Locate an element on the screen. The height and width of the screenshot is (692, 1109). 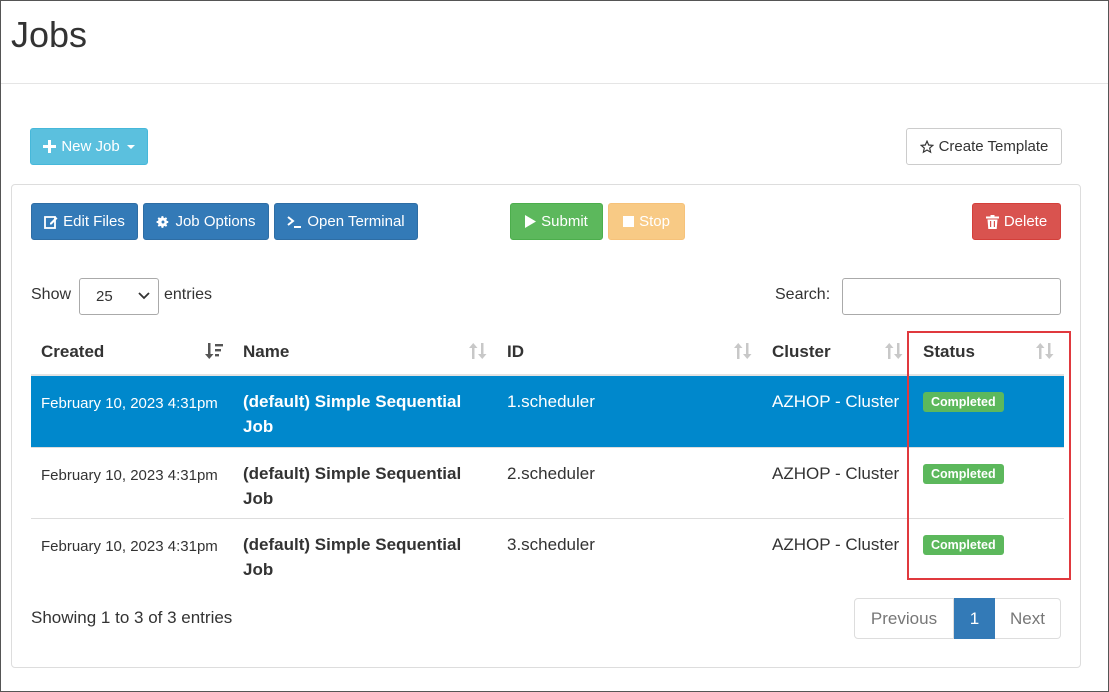
create-template-label: Create Template is located at coordinates (993, 146).